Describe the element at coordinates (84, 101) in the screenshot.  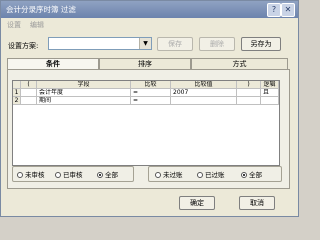
I see `table-cell-field: 期间` at that location.